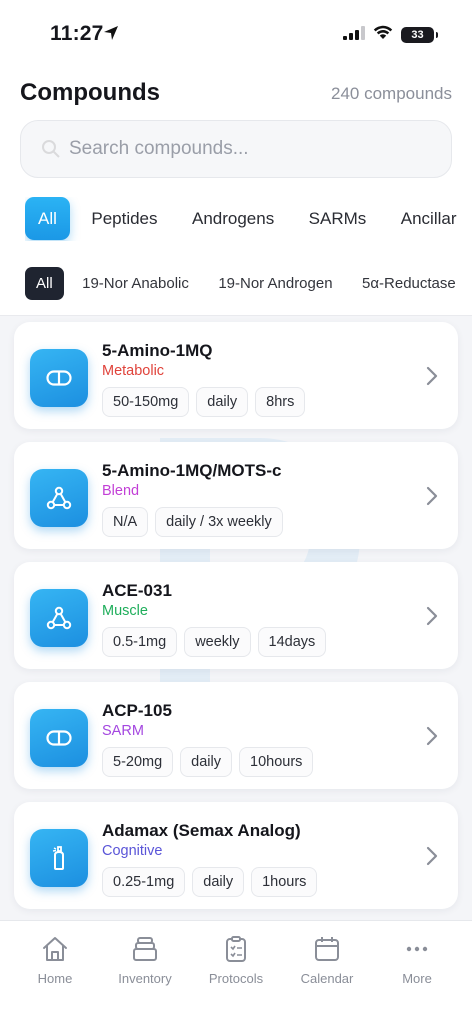  Describe the element at coordinates (236, 978) in the screenshot. I see `tabbar-label: Protocols` at that location.